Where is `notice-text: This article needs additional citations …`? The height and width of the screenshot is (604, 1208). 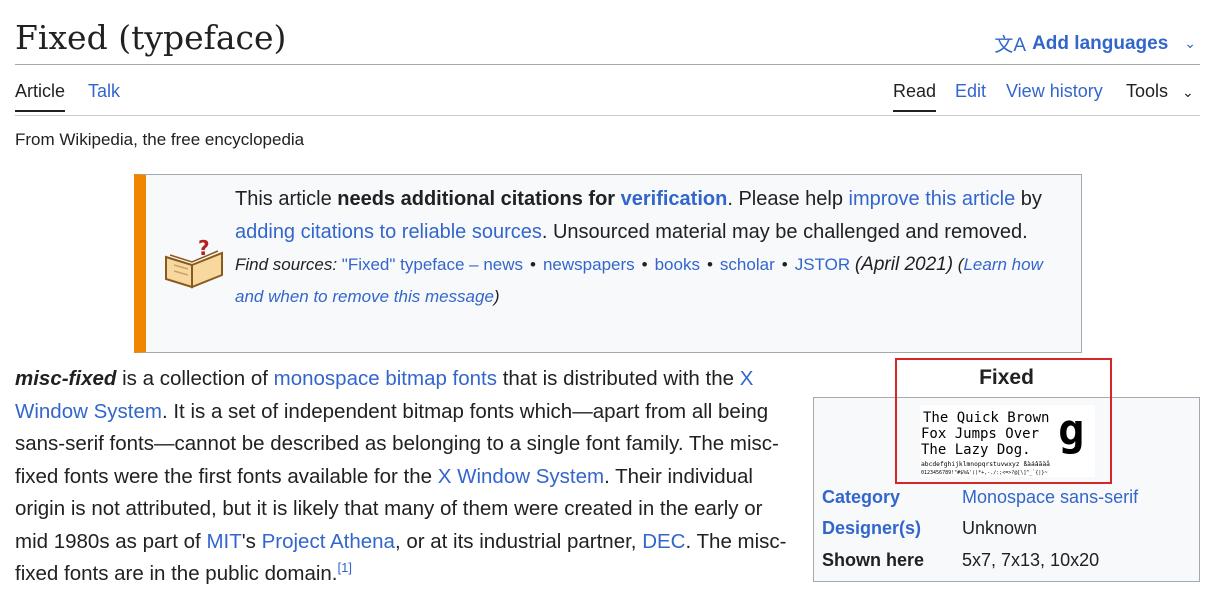 notice-text: This article needs additional citations … is located at coordinates (649, 248).